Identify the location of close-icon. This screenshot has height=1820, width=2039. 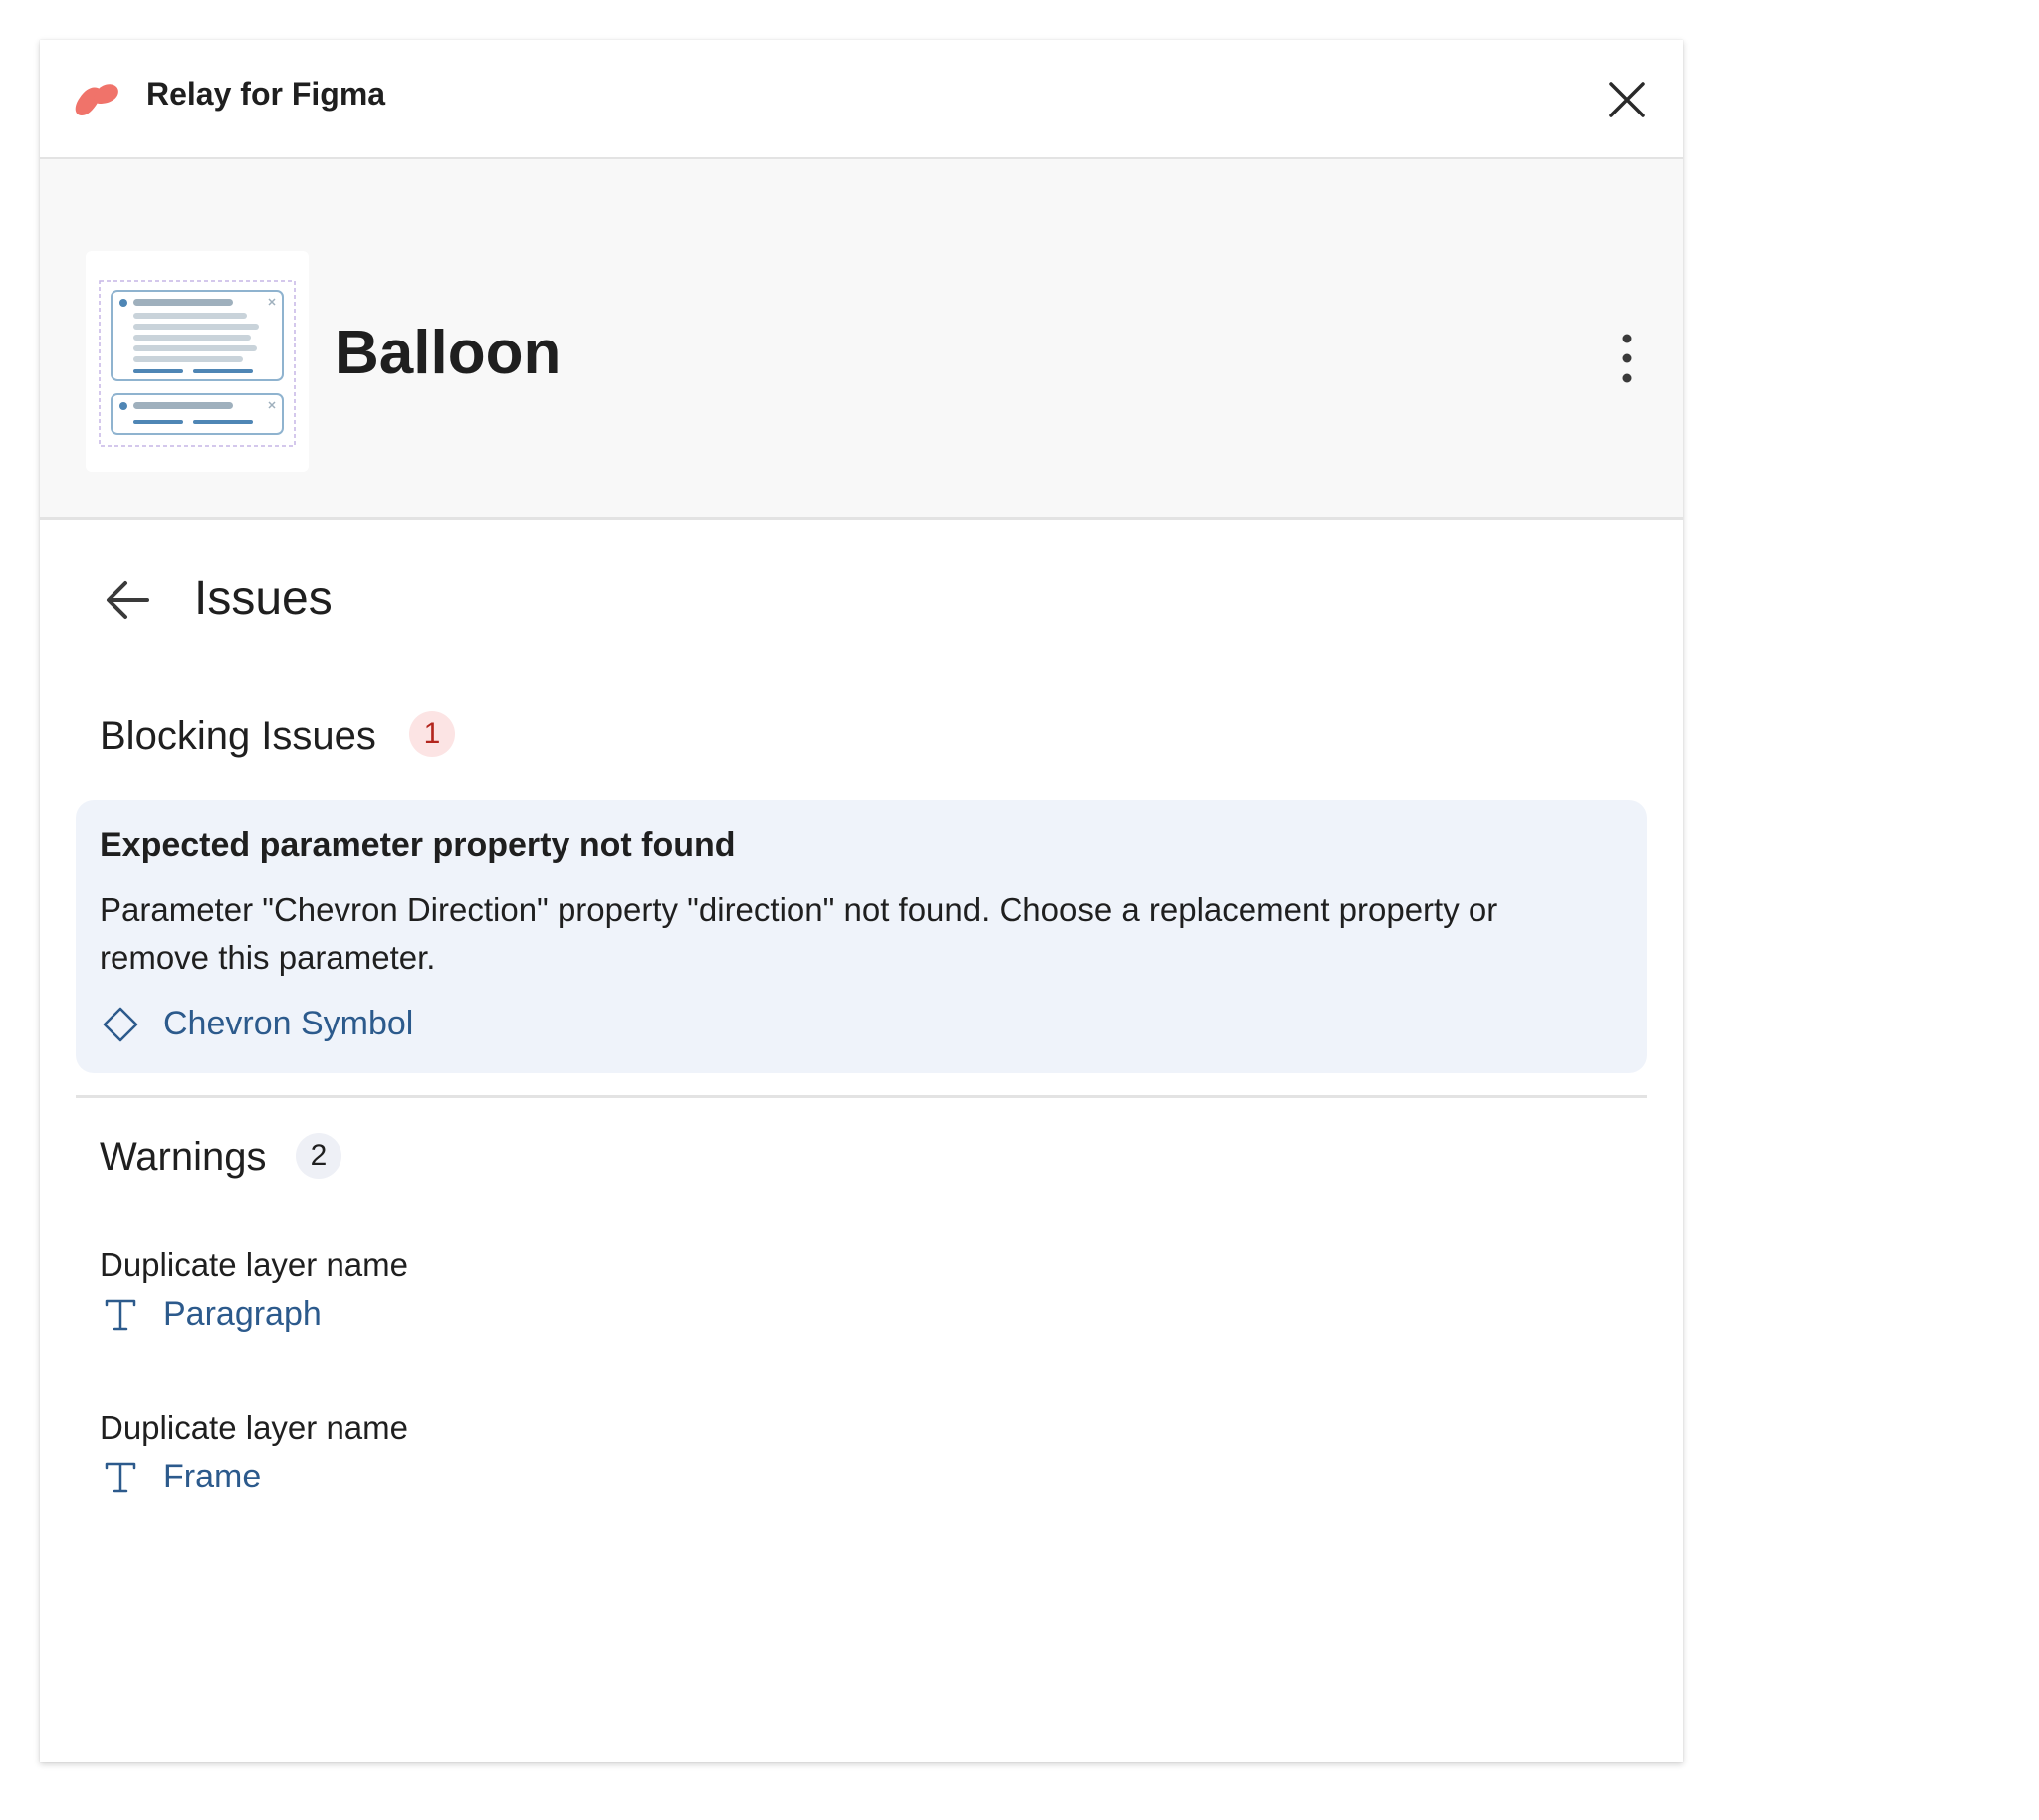
(1627, 99).